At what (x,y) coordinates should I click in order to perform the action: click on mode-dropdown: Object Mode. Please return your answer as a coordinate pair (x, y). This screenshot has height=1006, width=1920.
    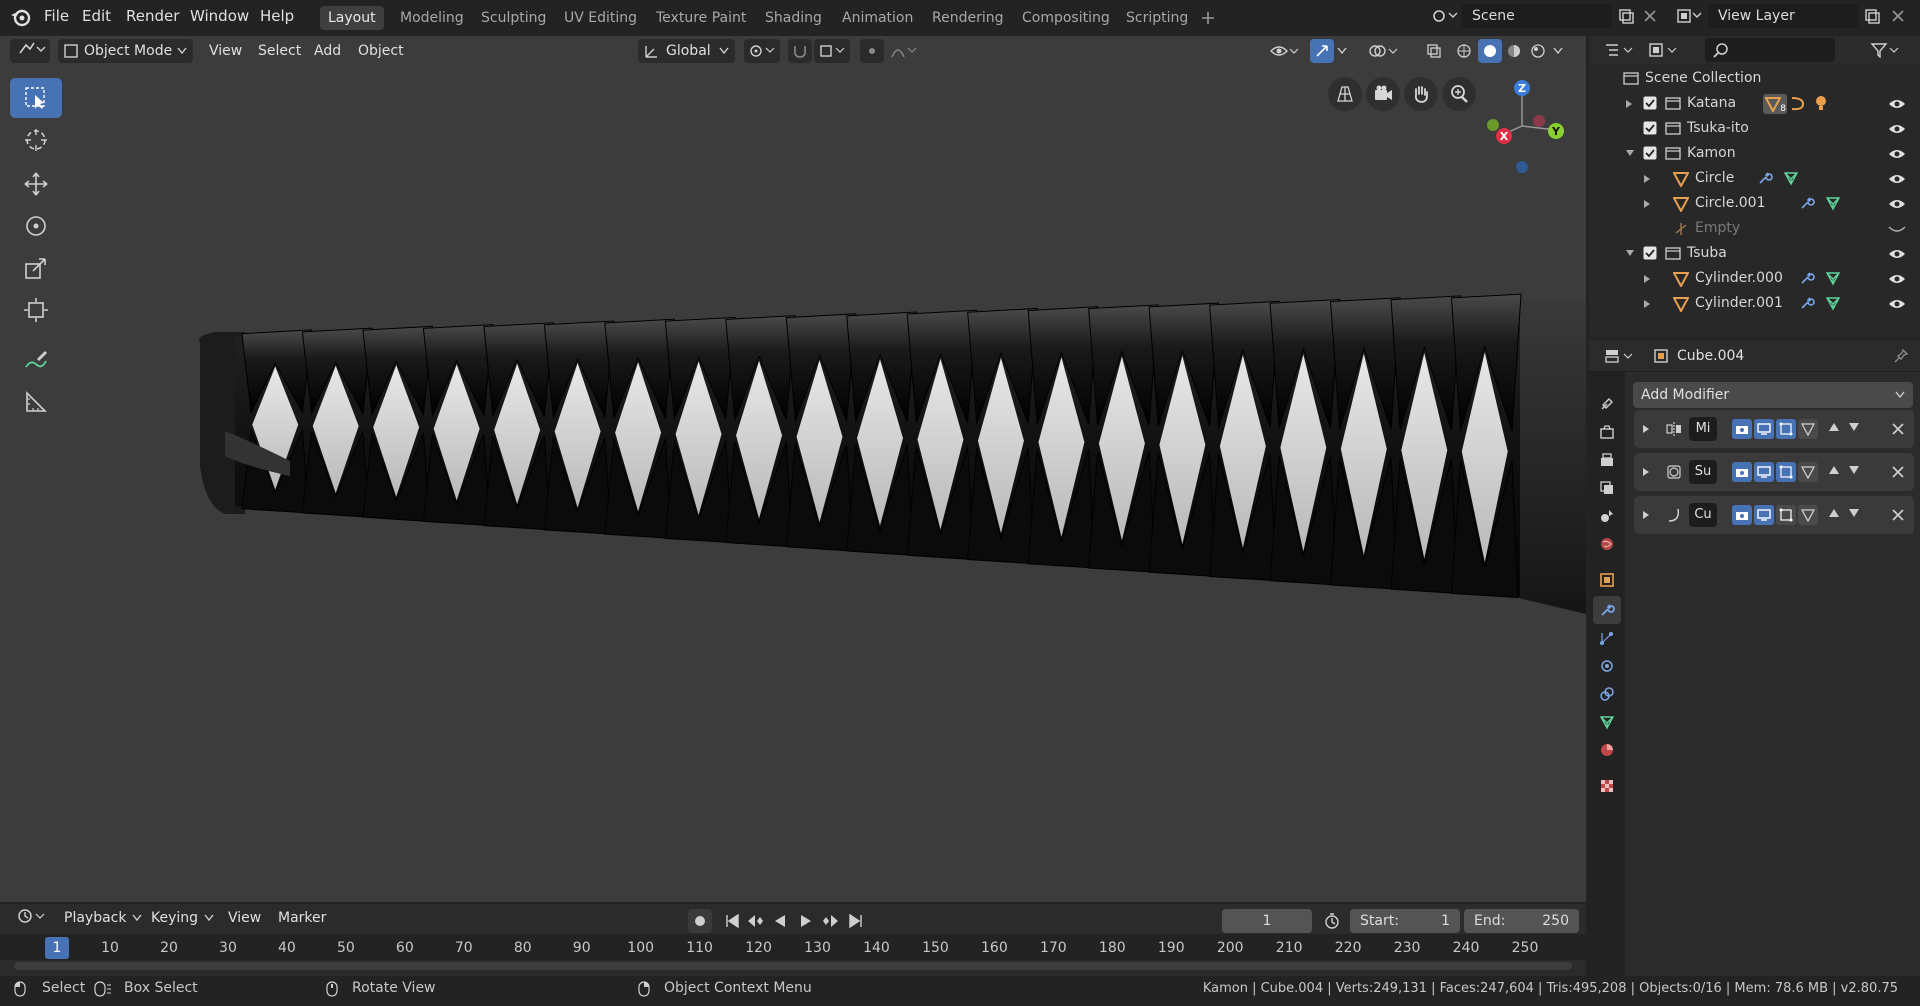
    Looking at the image, I should click on (125, 51).